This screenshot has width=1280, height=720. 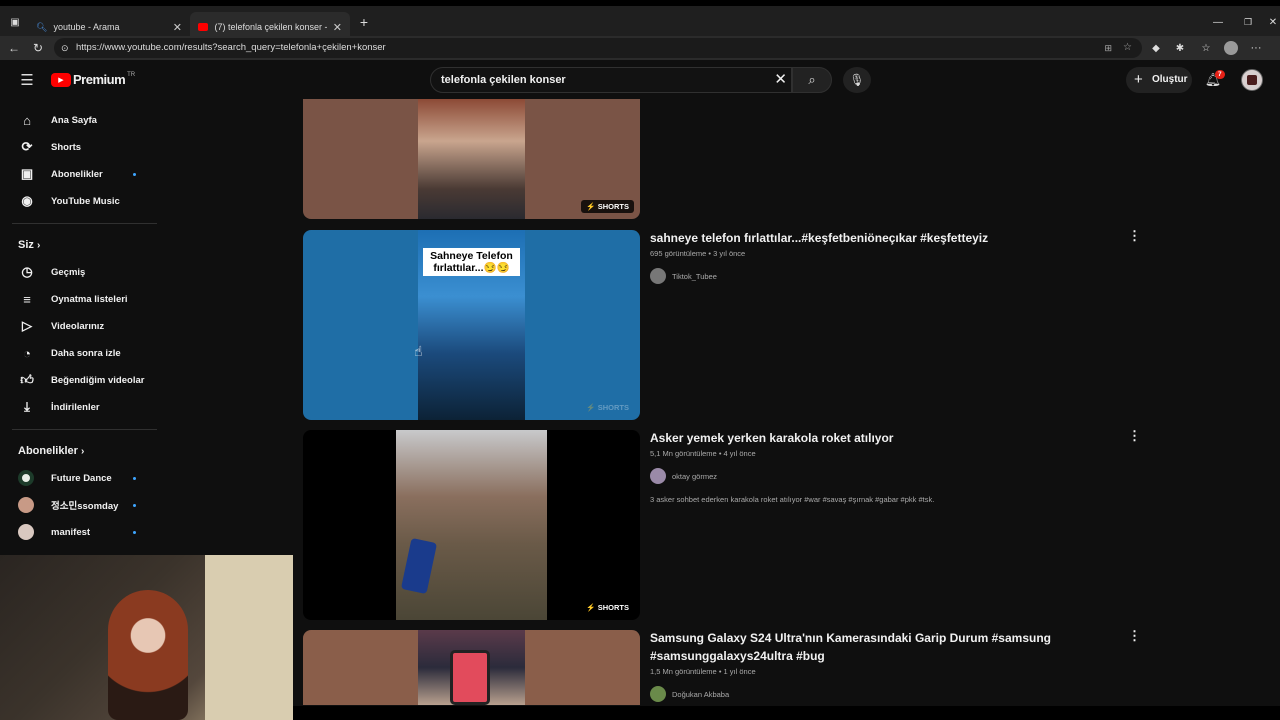 I want to click on extensions-puzzle-icon: ✱, so click(x=1180, y=48).